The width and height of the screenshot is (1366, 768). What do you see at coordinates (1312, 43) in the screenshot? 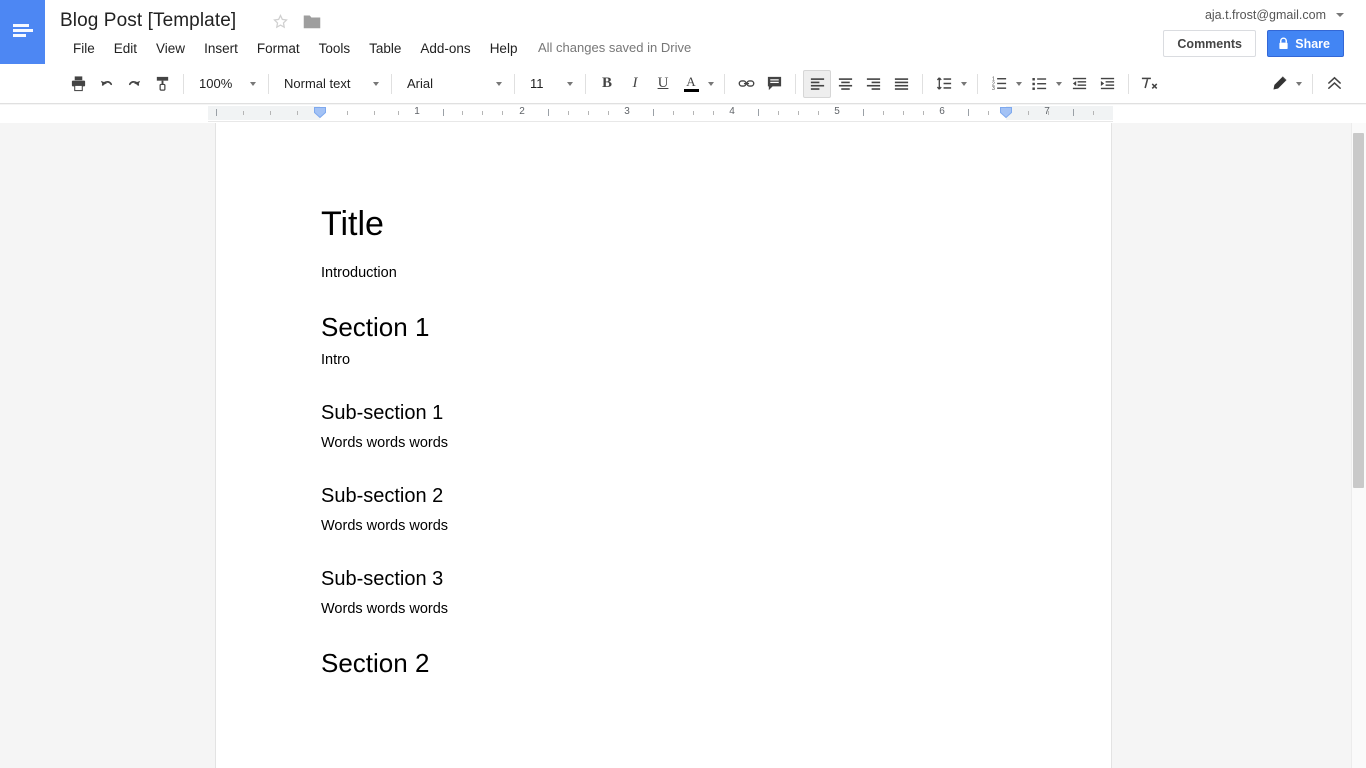
I see `share-button-label: Share` at bounding box center [1312, 43].